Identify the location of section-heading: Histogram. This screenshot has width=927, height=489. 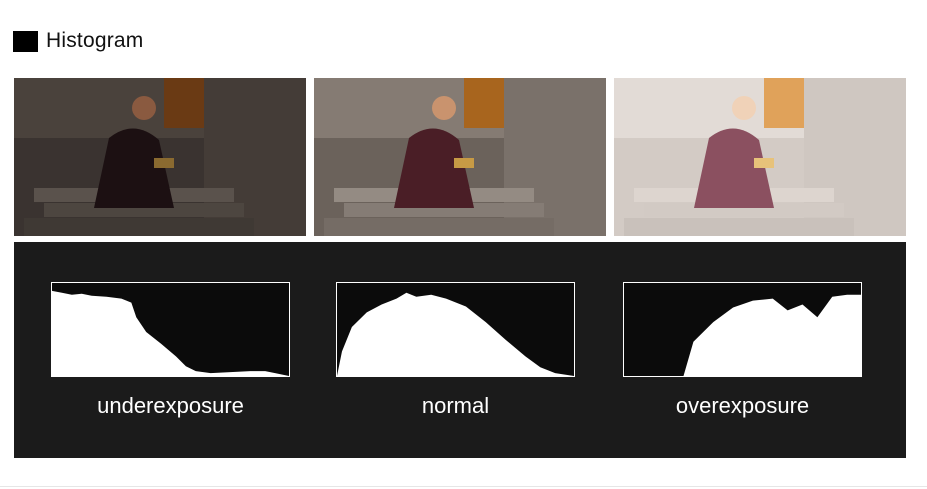
(78, 41).